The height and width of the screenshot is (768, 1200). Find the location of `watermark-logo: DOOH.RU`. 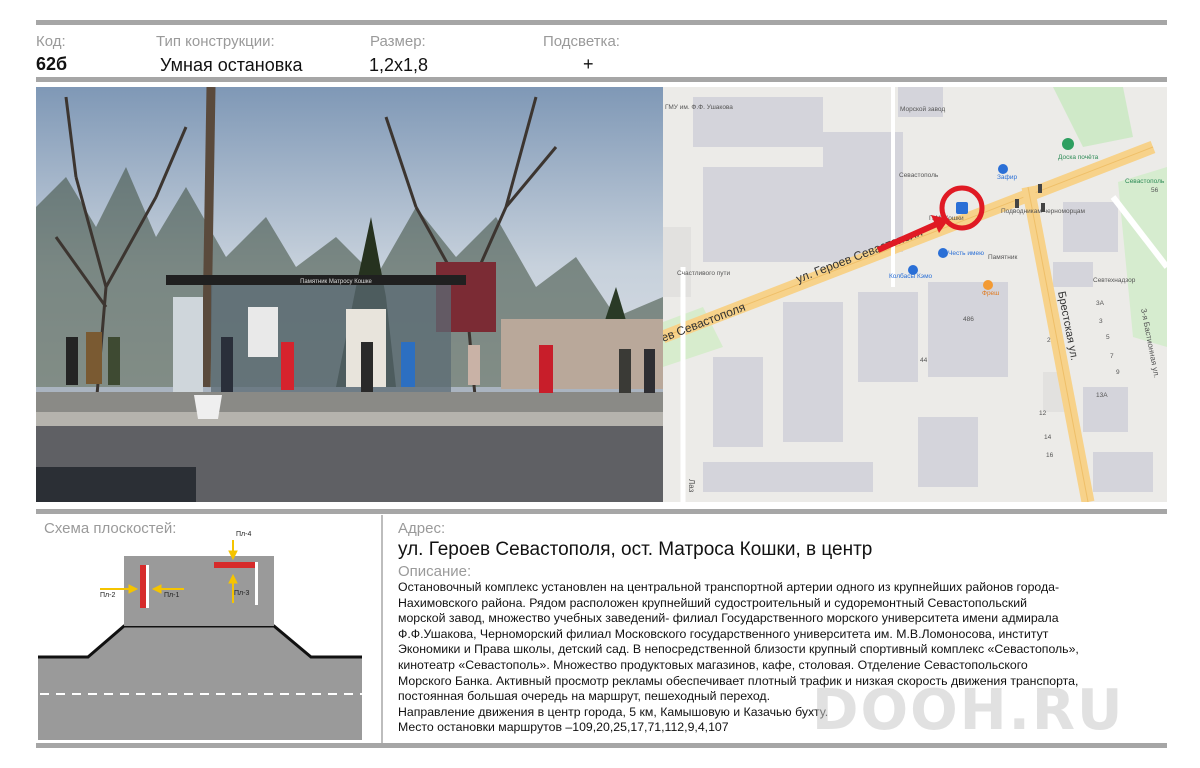

watermark-logo: DOOH.RU is located at coordinates (968, 710).